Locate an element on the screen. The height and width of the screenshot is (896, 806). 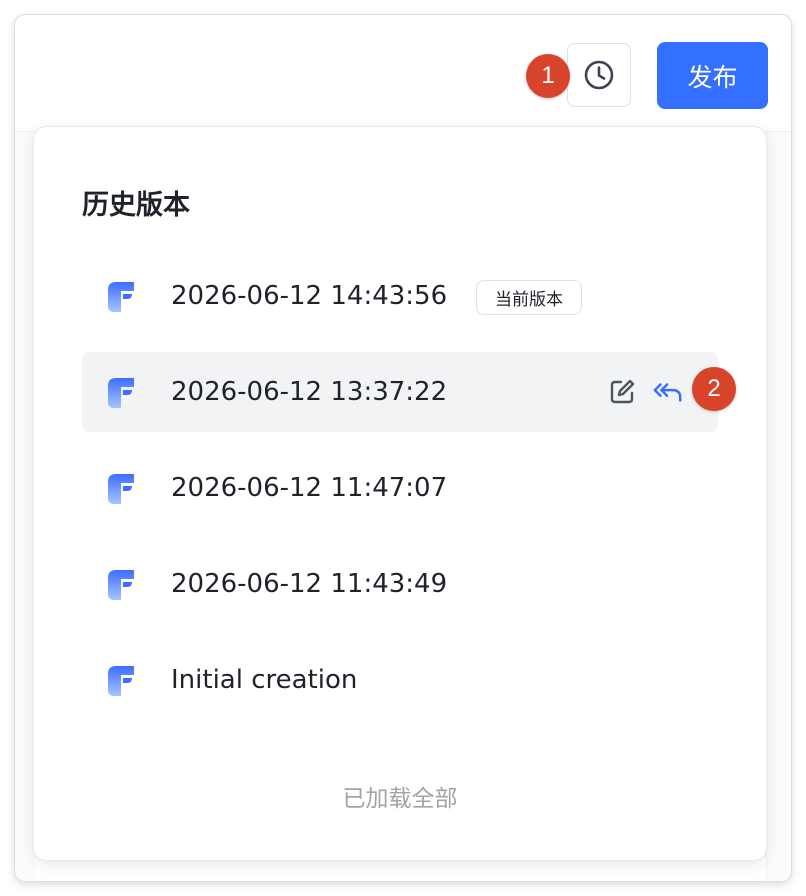
restore-version-button is located at coordinates (668, 392).